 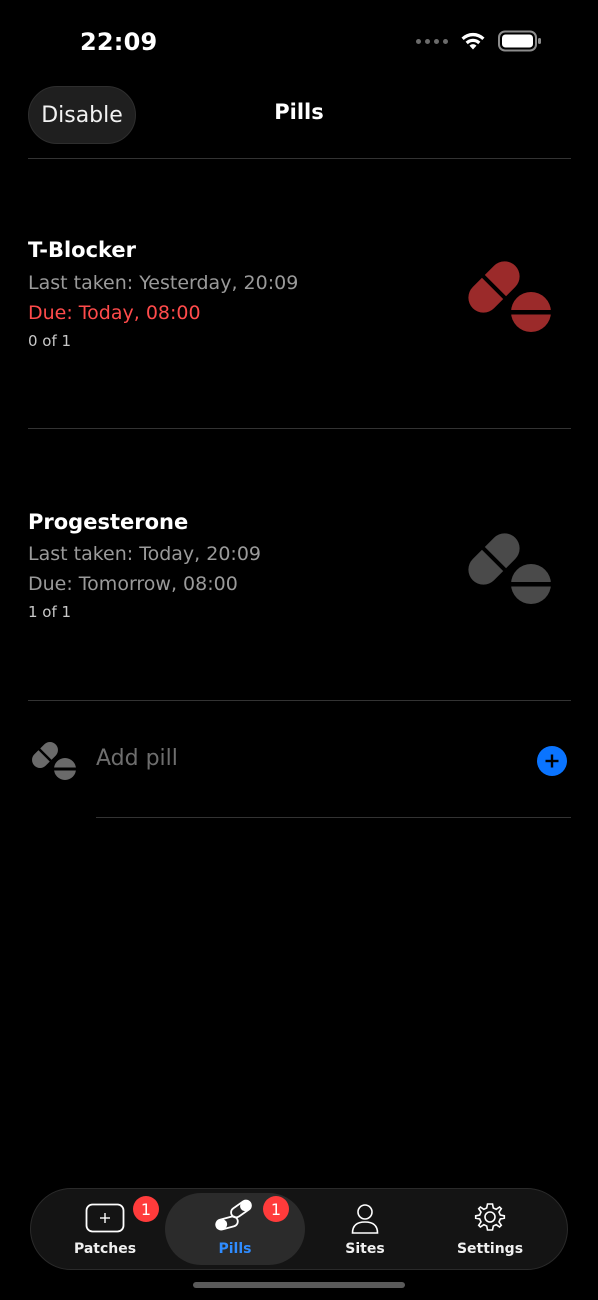 I want to click on pill-name: T-Blocker, so click(x=82, y=250).